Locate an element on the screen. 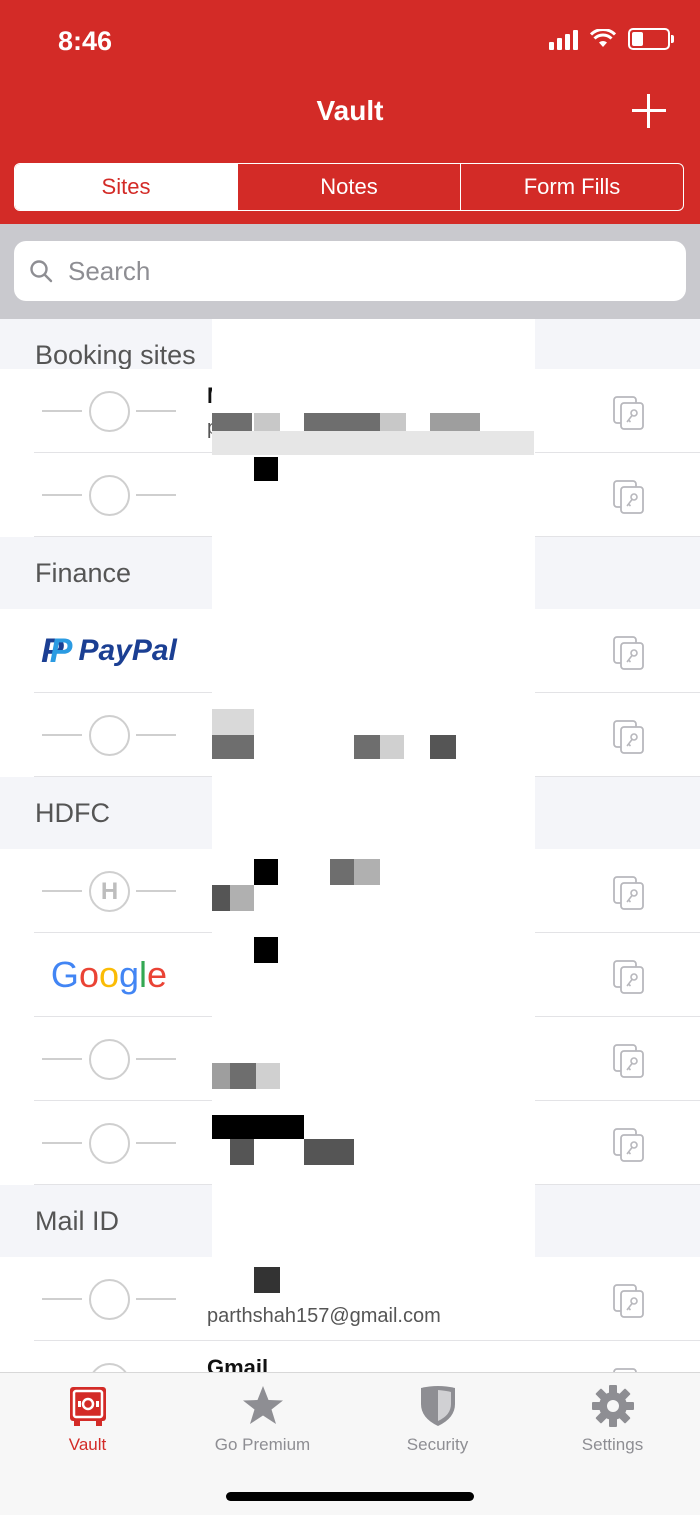 The height and width of the screenshot is (1515, 700). search-bar is located at coordinates (350, 271).